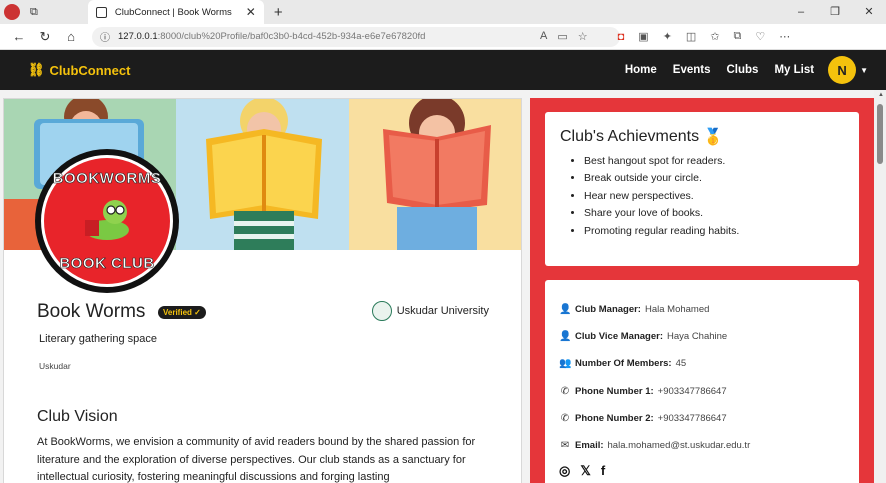  Describe the element at coordinates (614, 391) in the screenshot. I see `phone1-label: Phone Number 1:` at that location.